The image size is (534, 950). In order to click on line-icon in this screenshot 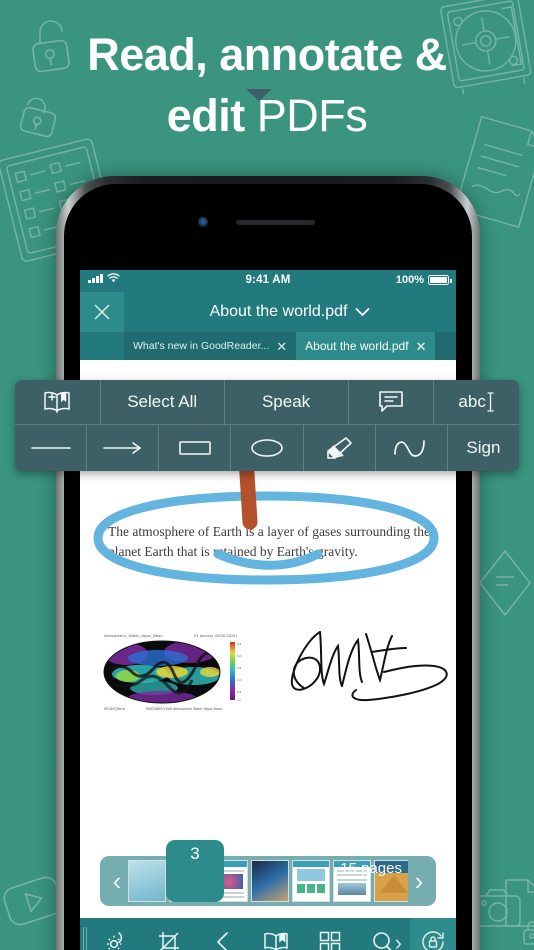, I will do `click(50, 448)`.